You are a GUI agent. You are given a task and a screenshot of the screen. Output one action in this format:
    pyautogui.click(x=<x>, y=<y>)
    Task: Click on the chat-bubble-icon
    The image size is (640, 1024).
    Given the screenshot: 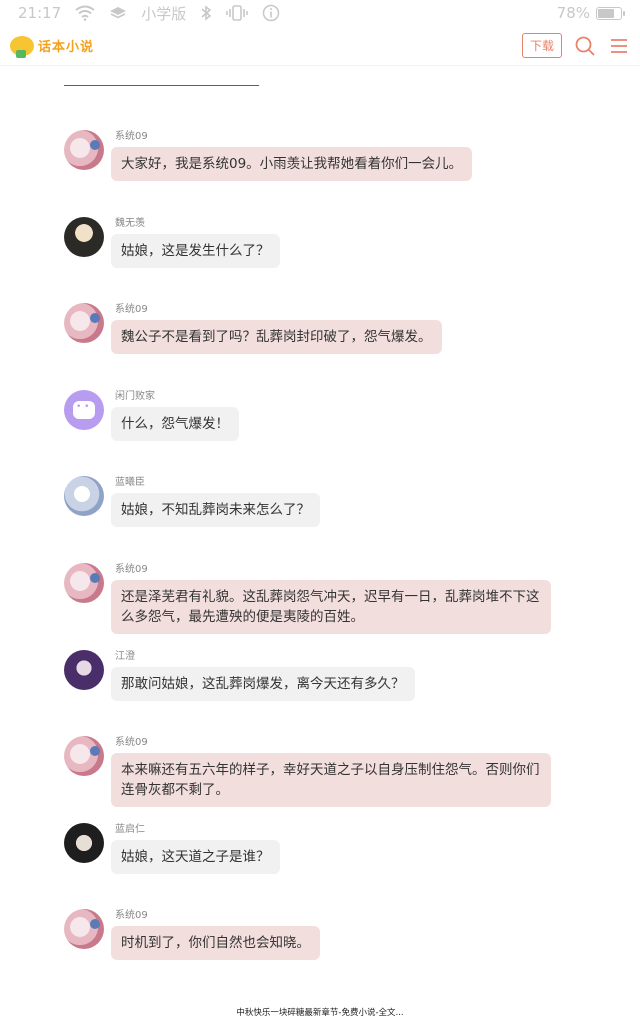 What is the action you would take?
    pyautogui.click(x=84, y=409)
    